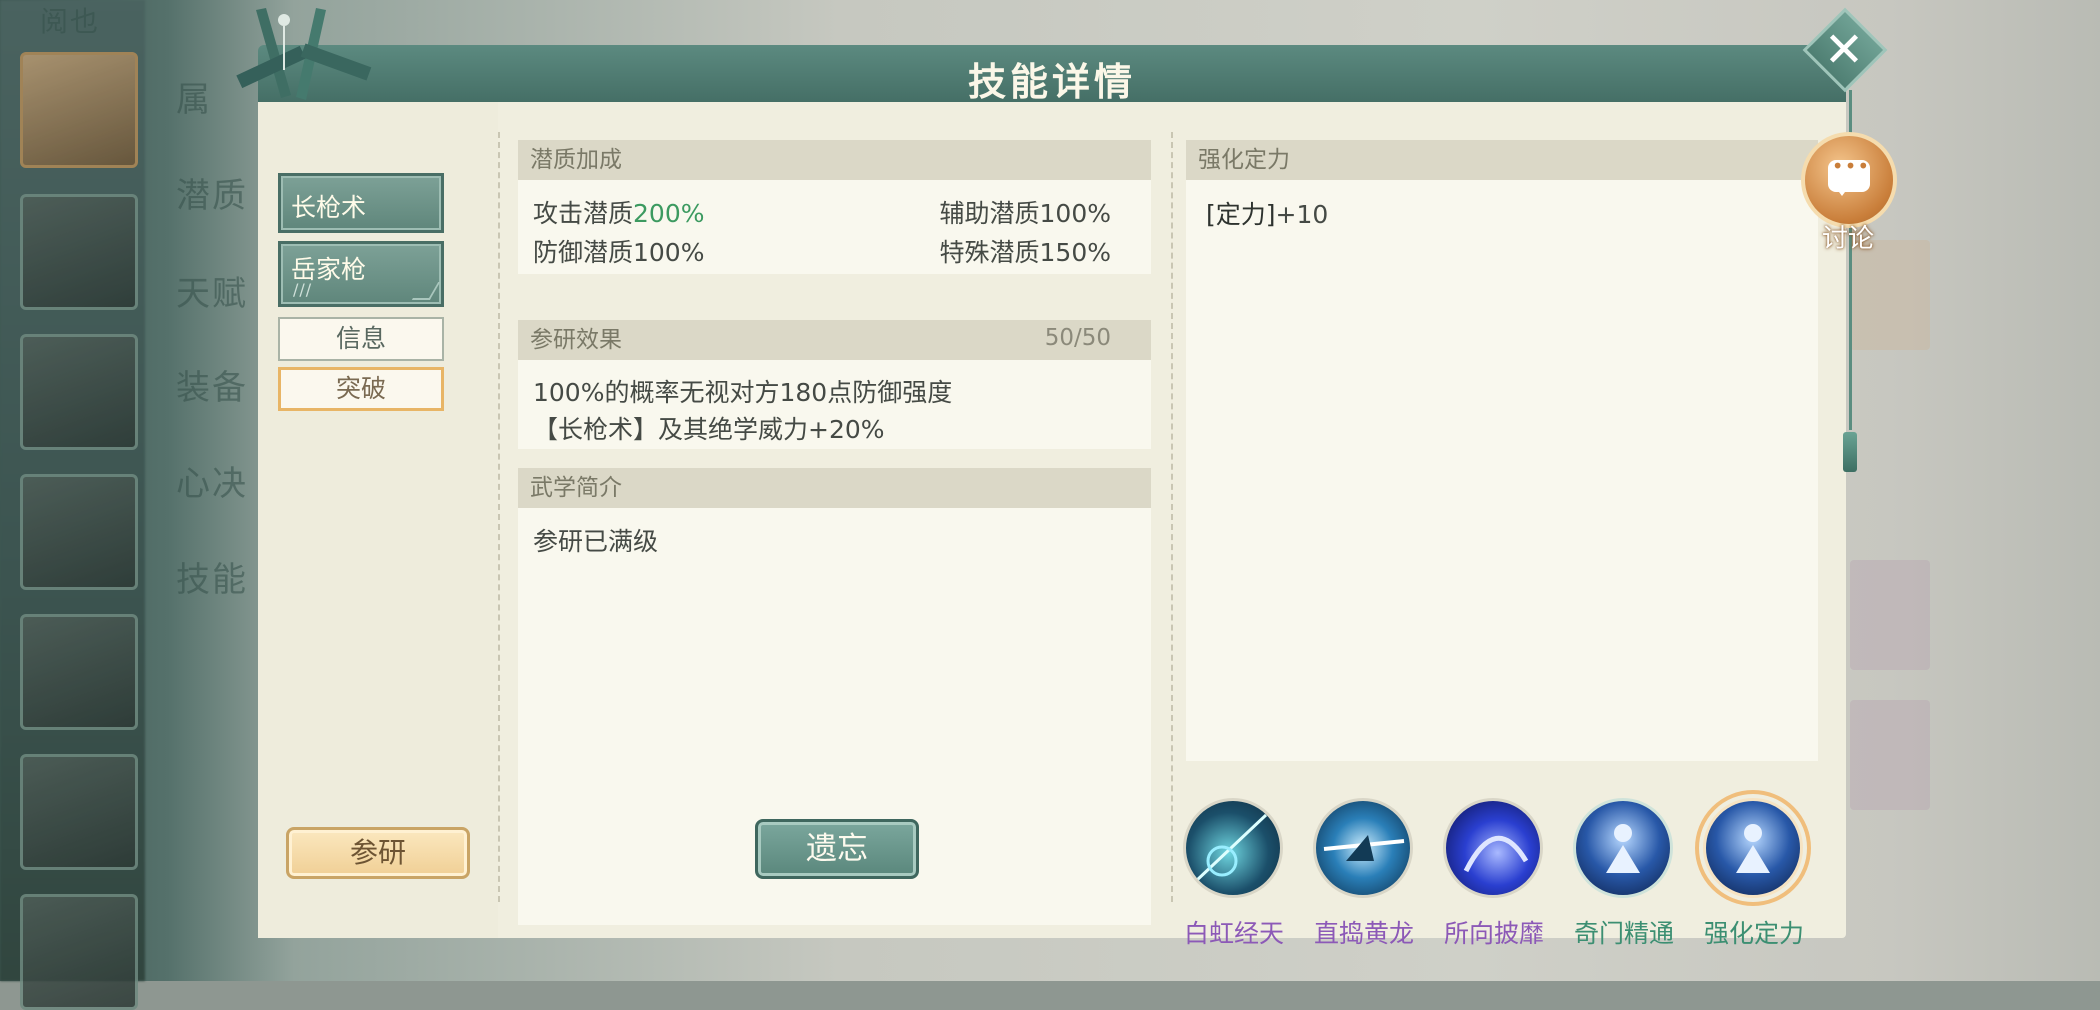 This screenshot has height=1010, width=2100. What do you see at coordinates (1850, 452) in the screenshot?
I see `tassel-ornament` at bounding box center [1850, 452].